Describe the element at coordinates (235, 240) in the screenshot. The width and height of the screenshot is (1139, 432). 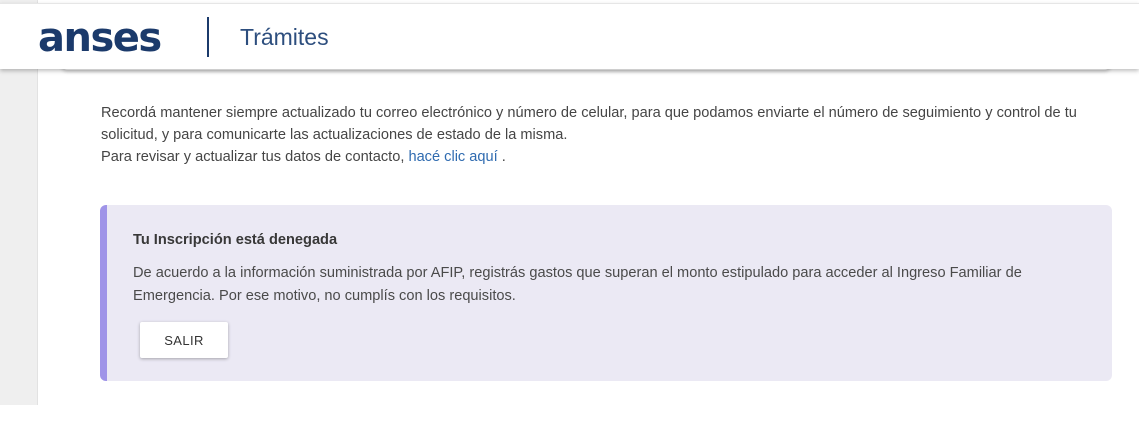
I see `alert-title: Tu Inscripción está denegada` at that location.